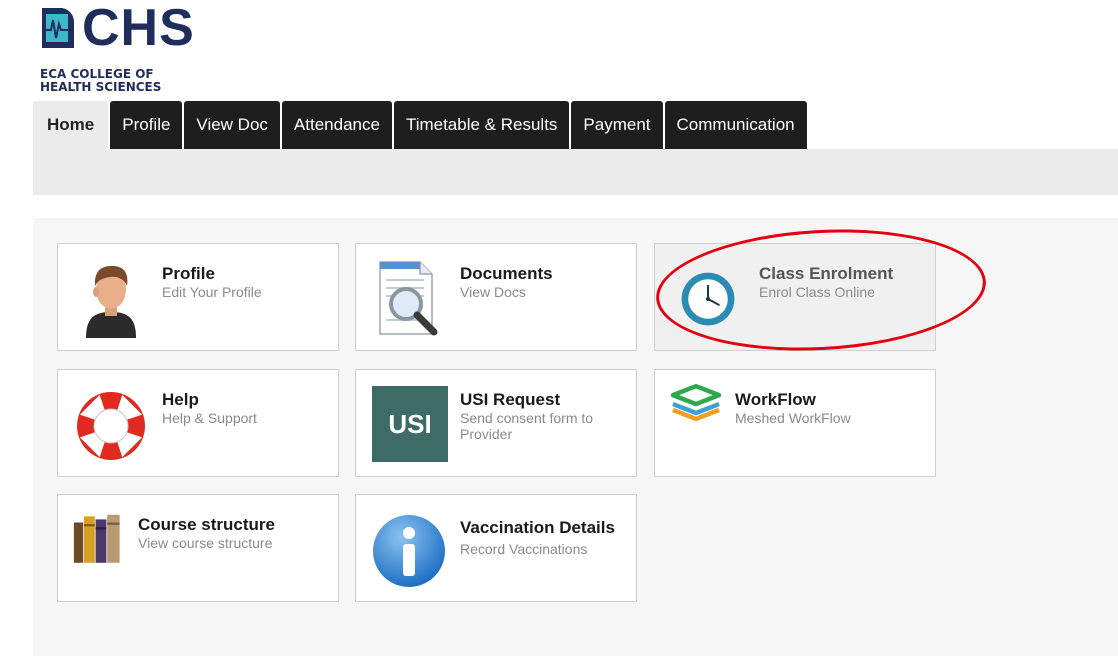 Image resolution: width=1118 pixels, height=656 pixels. Describe the element at coordinates (409, 551) in the screenshot. I see `info-icon` at that location.